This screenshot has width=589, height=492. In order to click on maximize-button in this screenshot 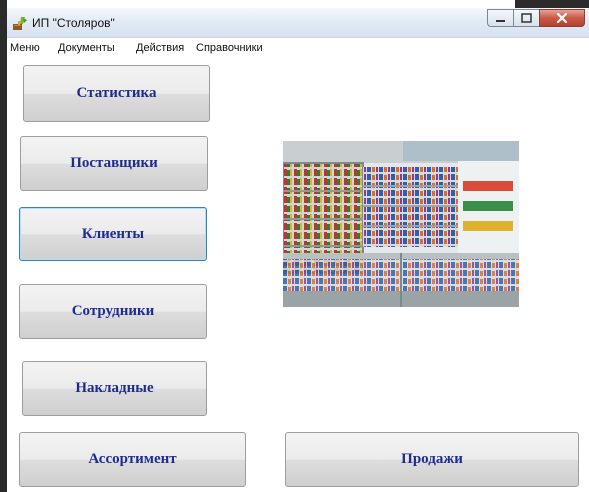, I will do `click(526, 18)`.